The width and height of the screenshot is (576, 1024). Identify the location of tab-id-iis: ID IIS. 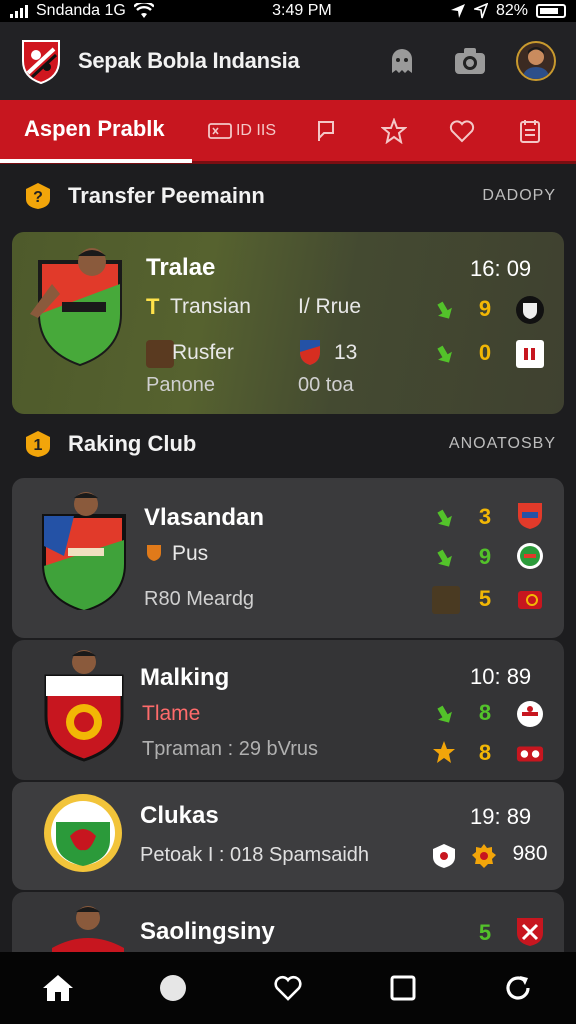
(242, 131).